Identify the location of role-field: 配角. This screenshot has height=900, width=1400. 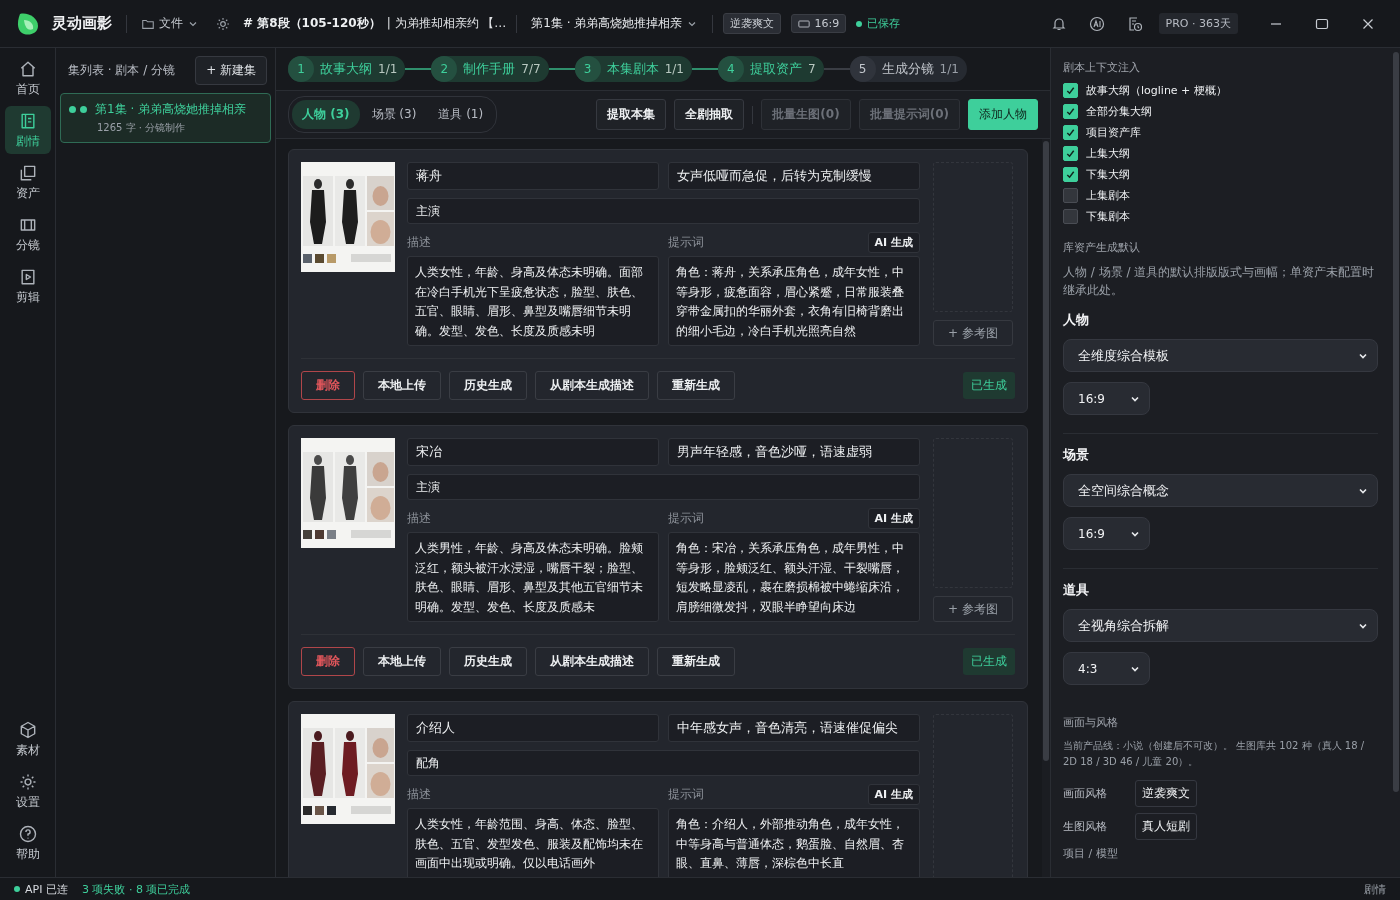
(663, 763).